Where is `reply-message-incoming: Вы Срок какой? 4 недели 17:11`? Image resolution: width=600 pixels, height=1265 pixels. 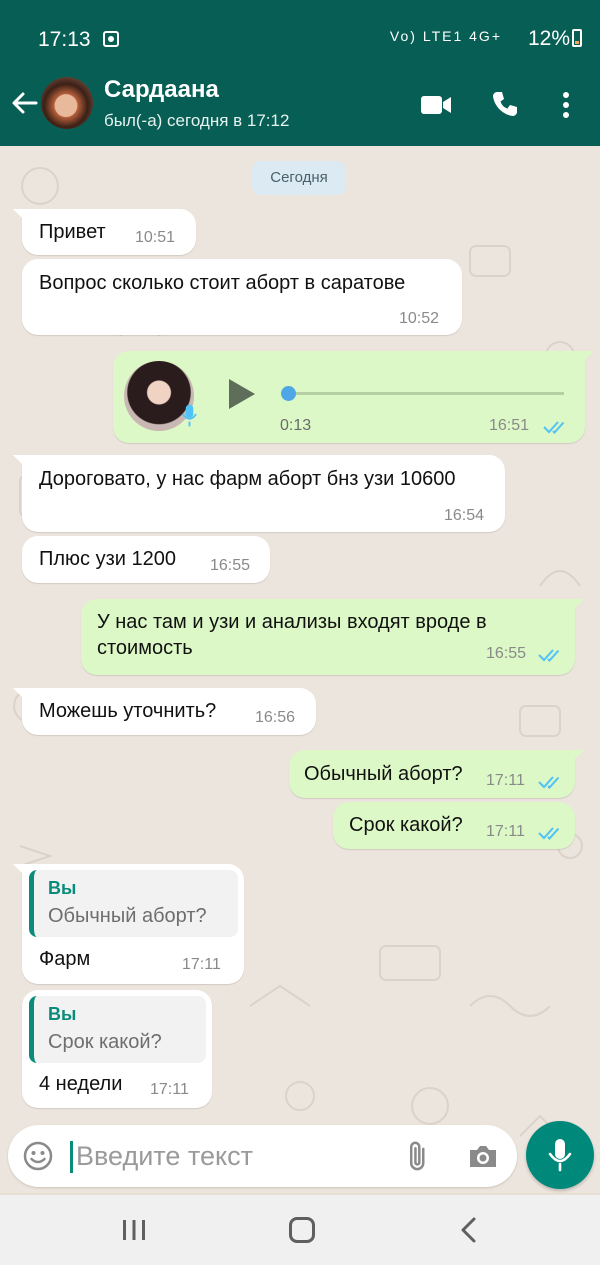 reply-message-incoming: Вы Срок какой? 4 недели 17:11 is located at coordinates (117, 1049).